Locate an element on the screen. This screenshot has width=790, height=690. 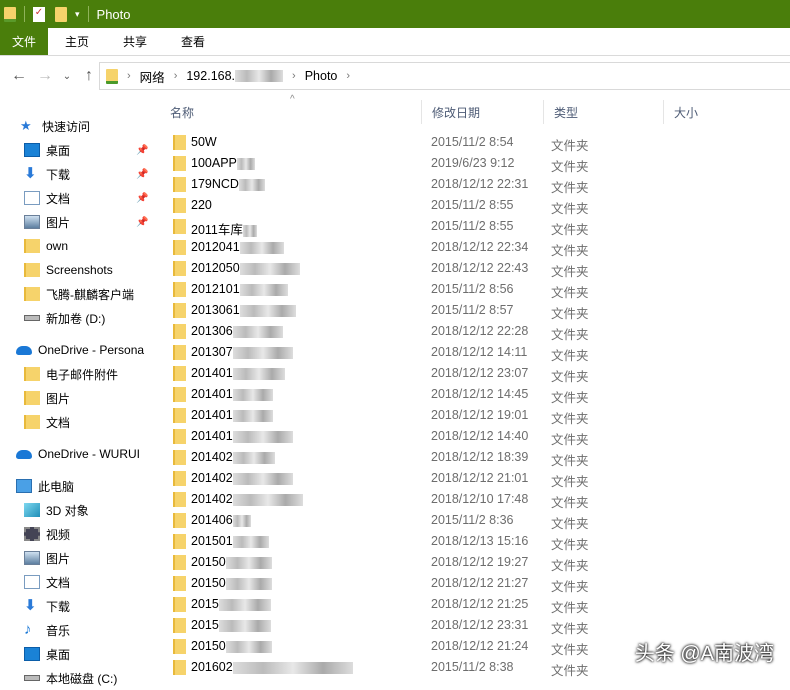
new-folder-icon is located at coordinates (61, 14).